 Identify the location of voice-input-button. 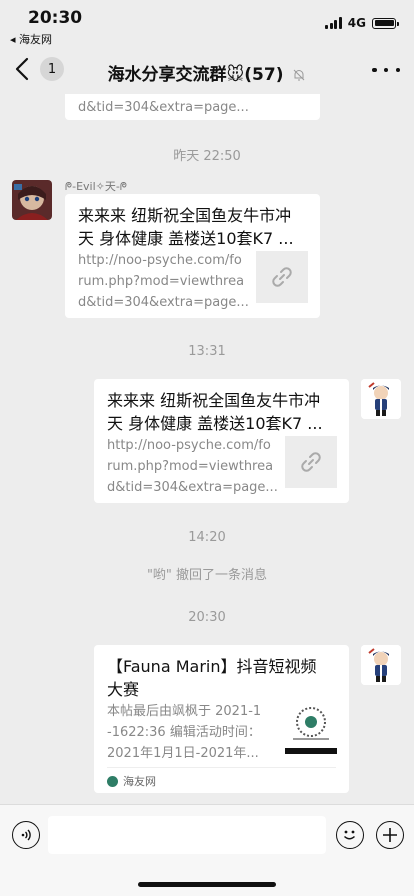
(26, 835).